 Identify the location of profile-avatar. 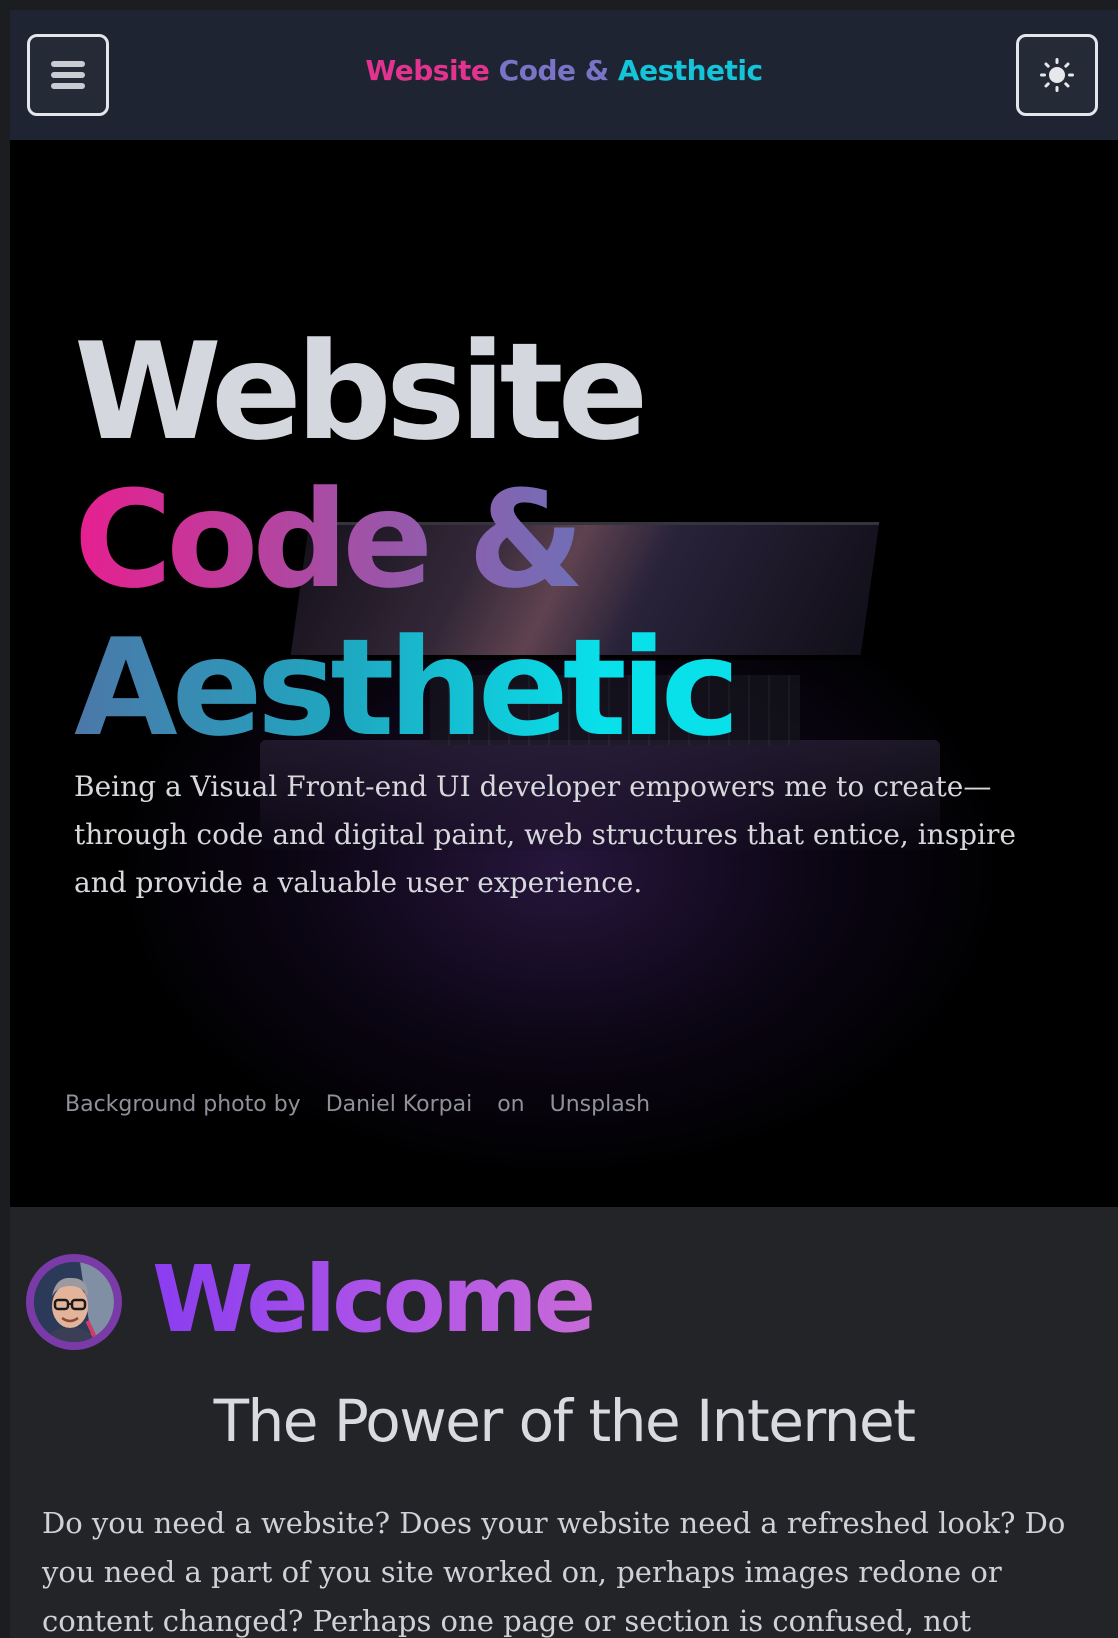
(74, 1302).